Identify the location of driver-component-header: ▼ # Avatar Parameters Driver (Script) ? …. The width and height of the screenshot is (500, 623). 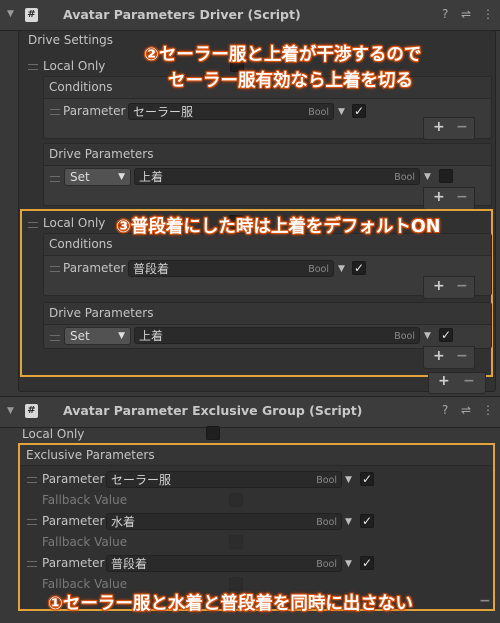
(250, 15).